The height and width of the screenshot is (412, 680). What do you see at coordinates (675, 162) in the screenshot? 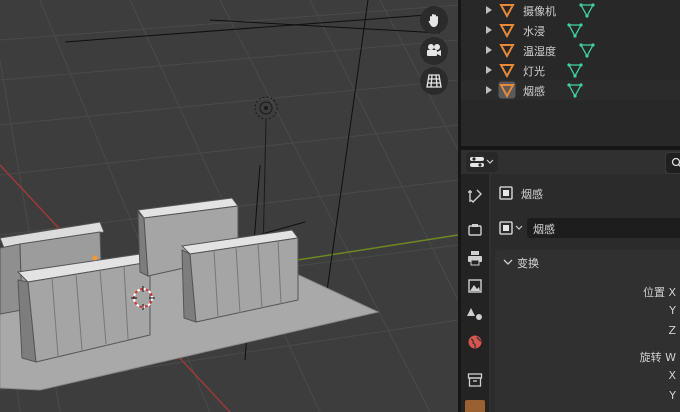
I see `search-icon` at bounding box center [675, 162].